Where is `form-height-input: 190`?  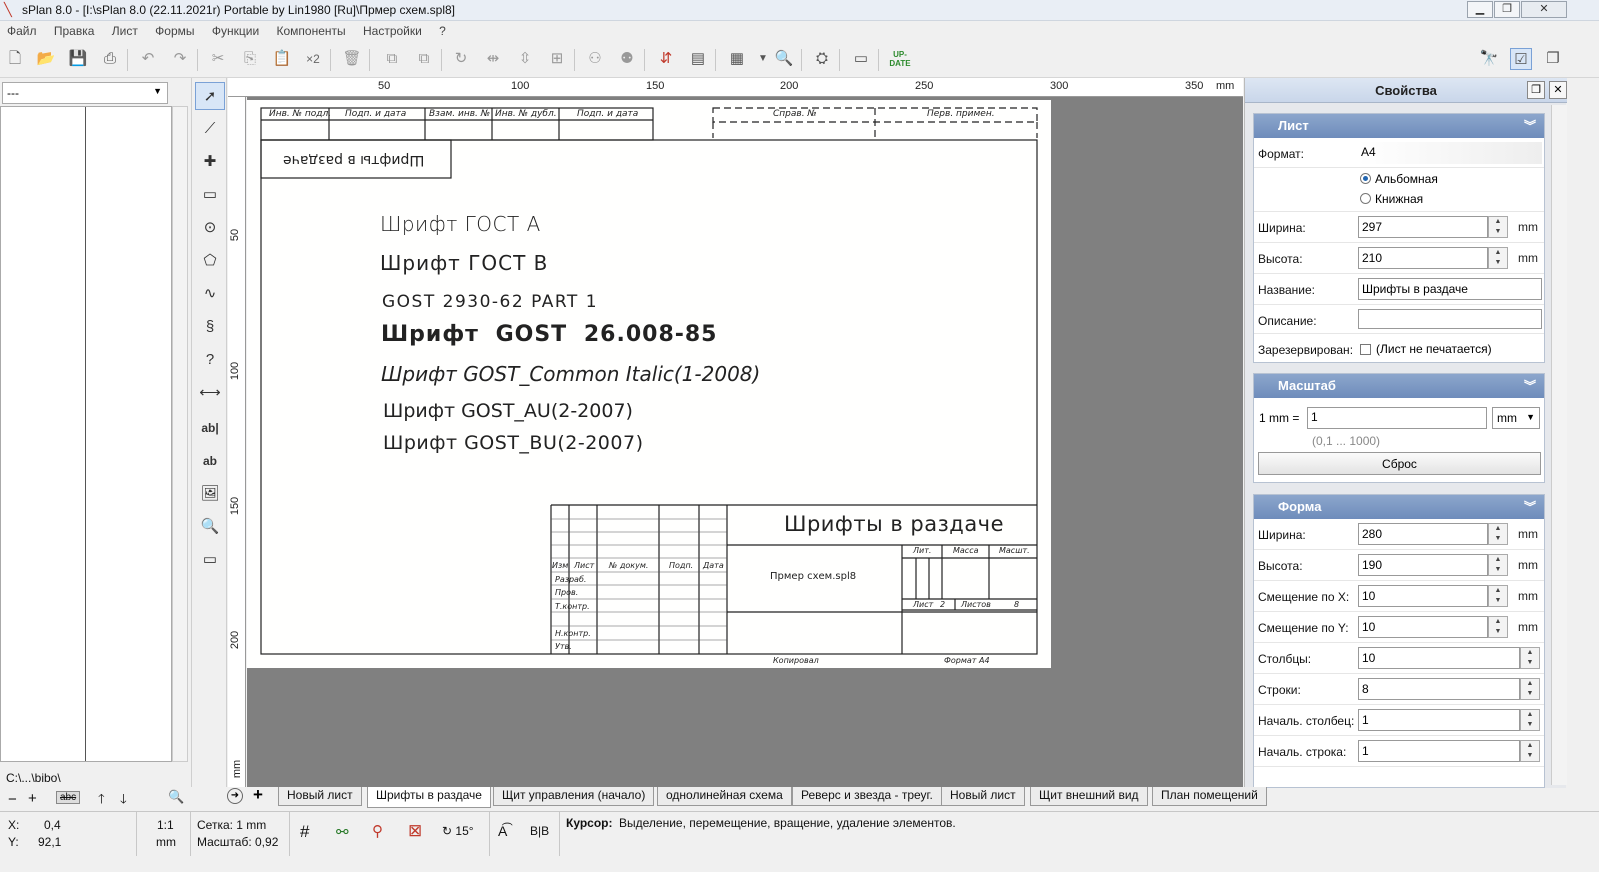 form-height-input: 190 is located at coordinates (1423, 565).